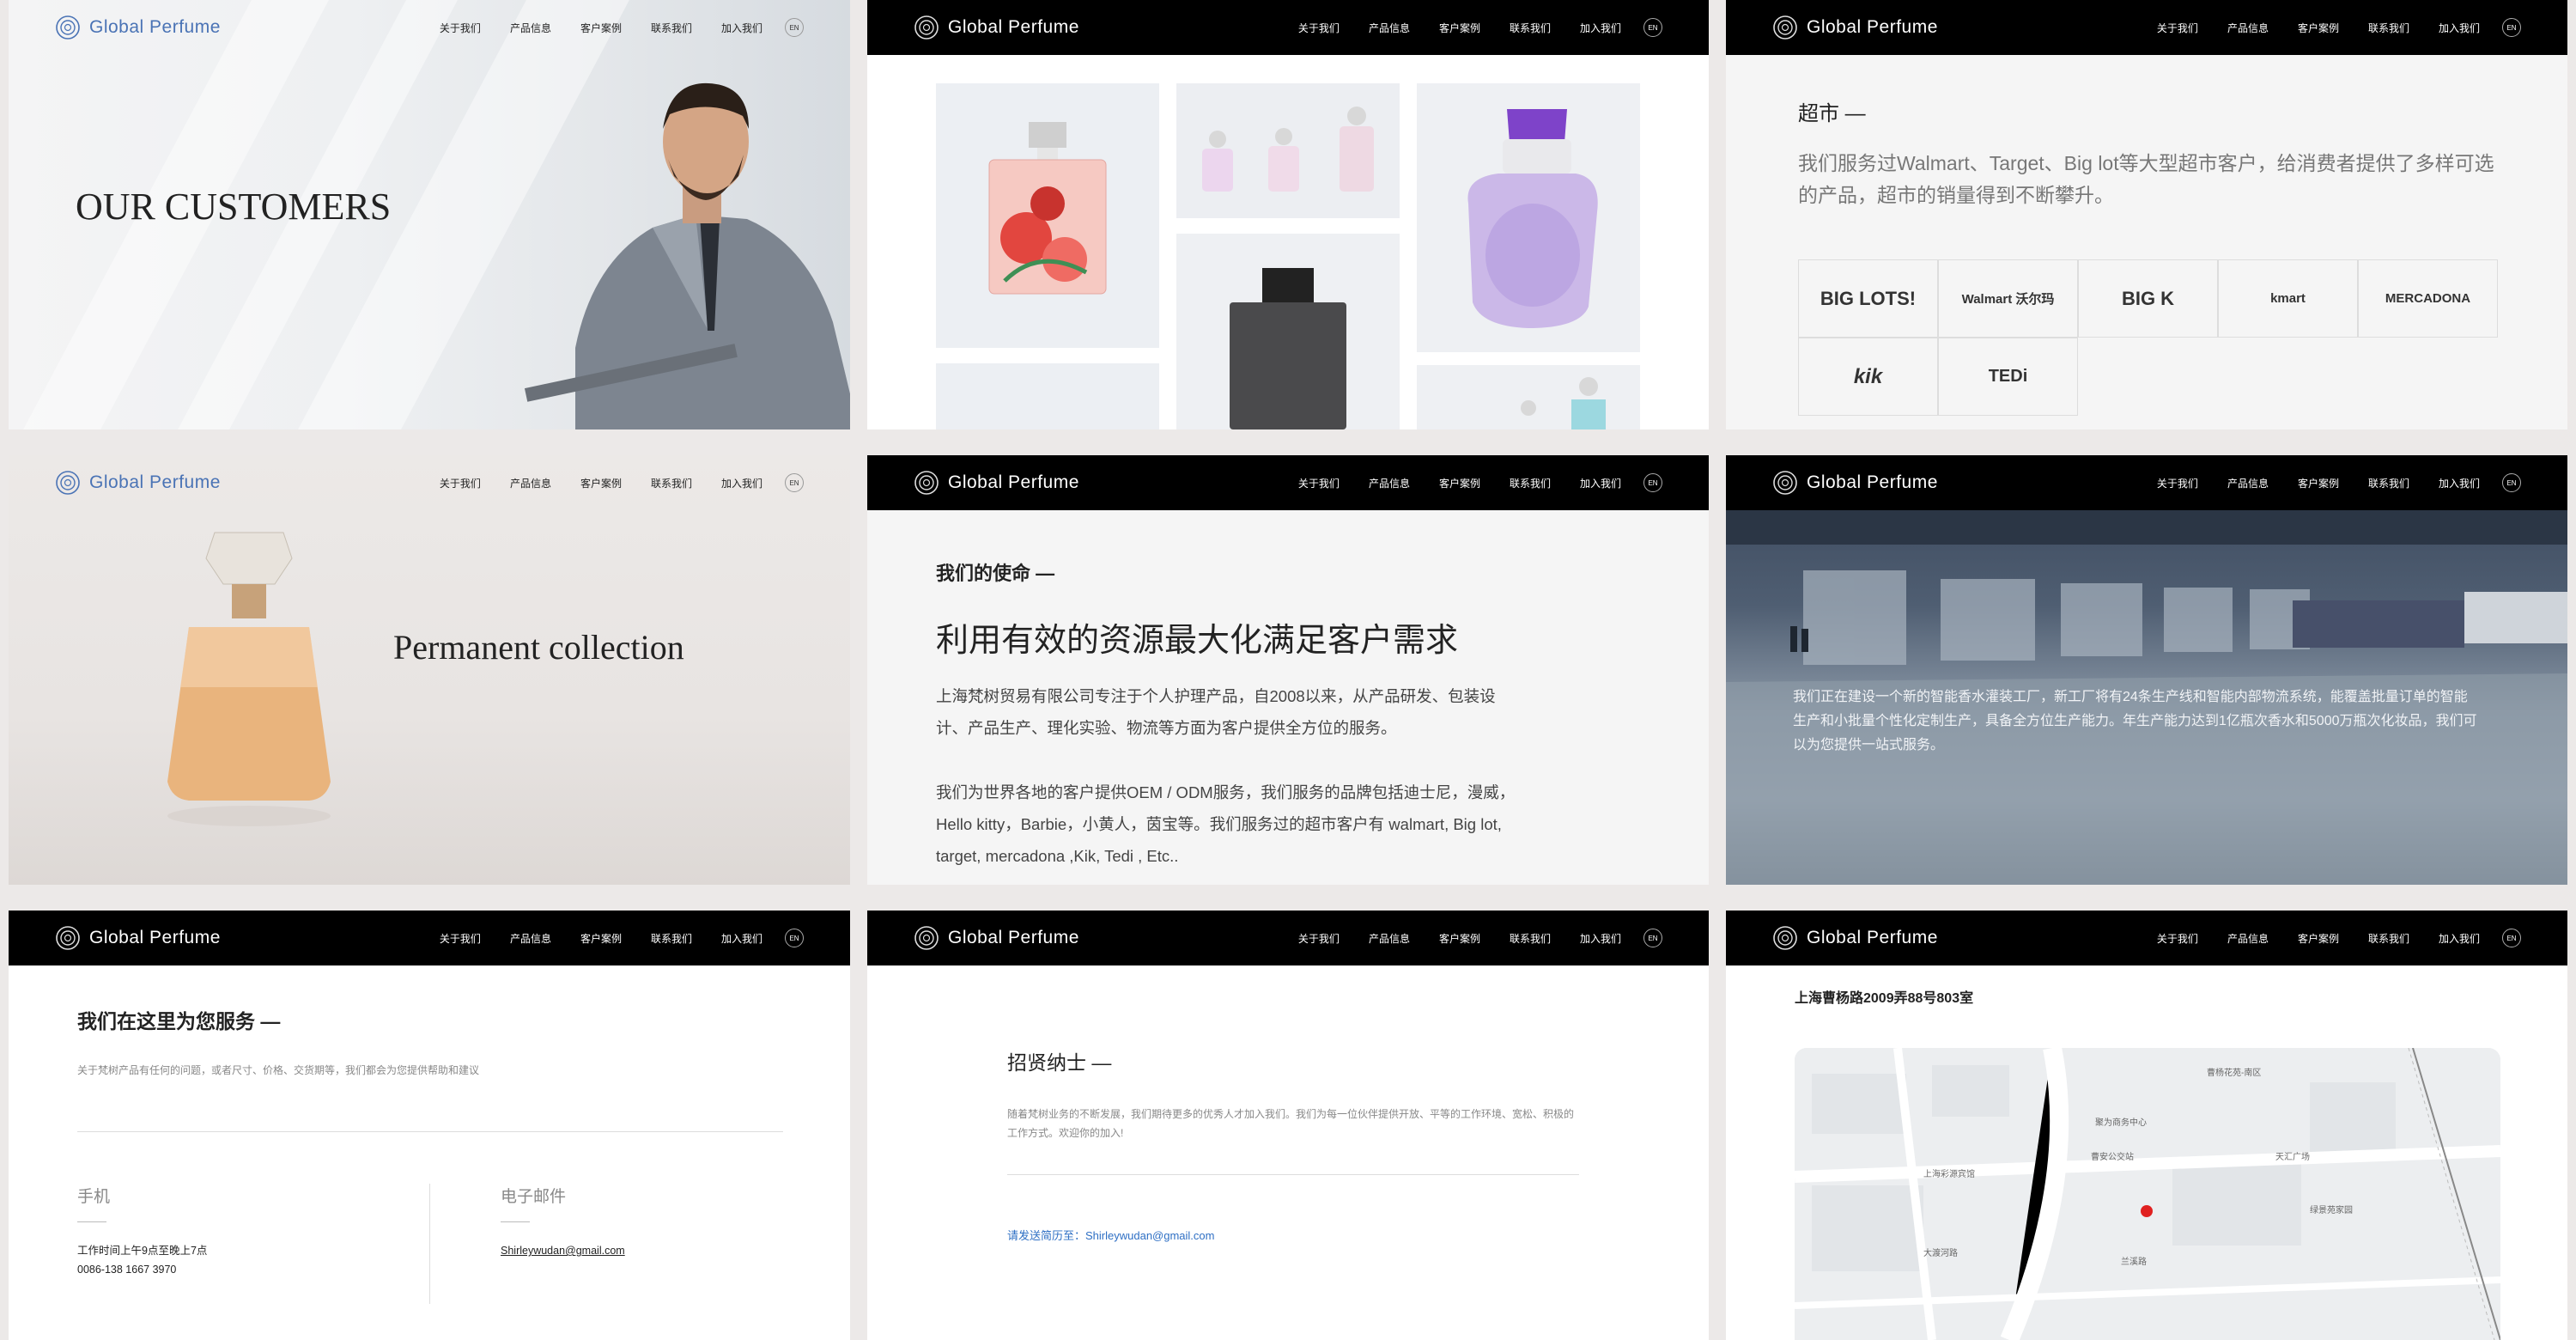  Describe the element at coordinates (1288, 331) in the screenshot. I see `product-tile-black-bottle` at that location.